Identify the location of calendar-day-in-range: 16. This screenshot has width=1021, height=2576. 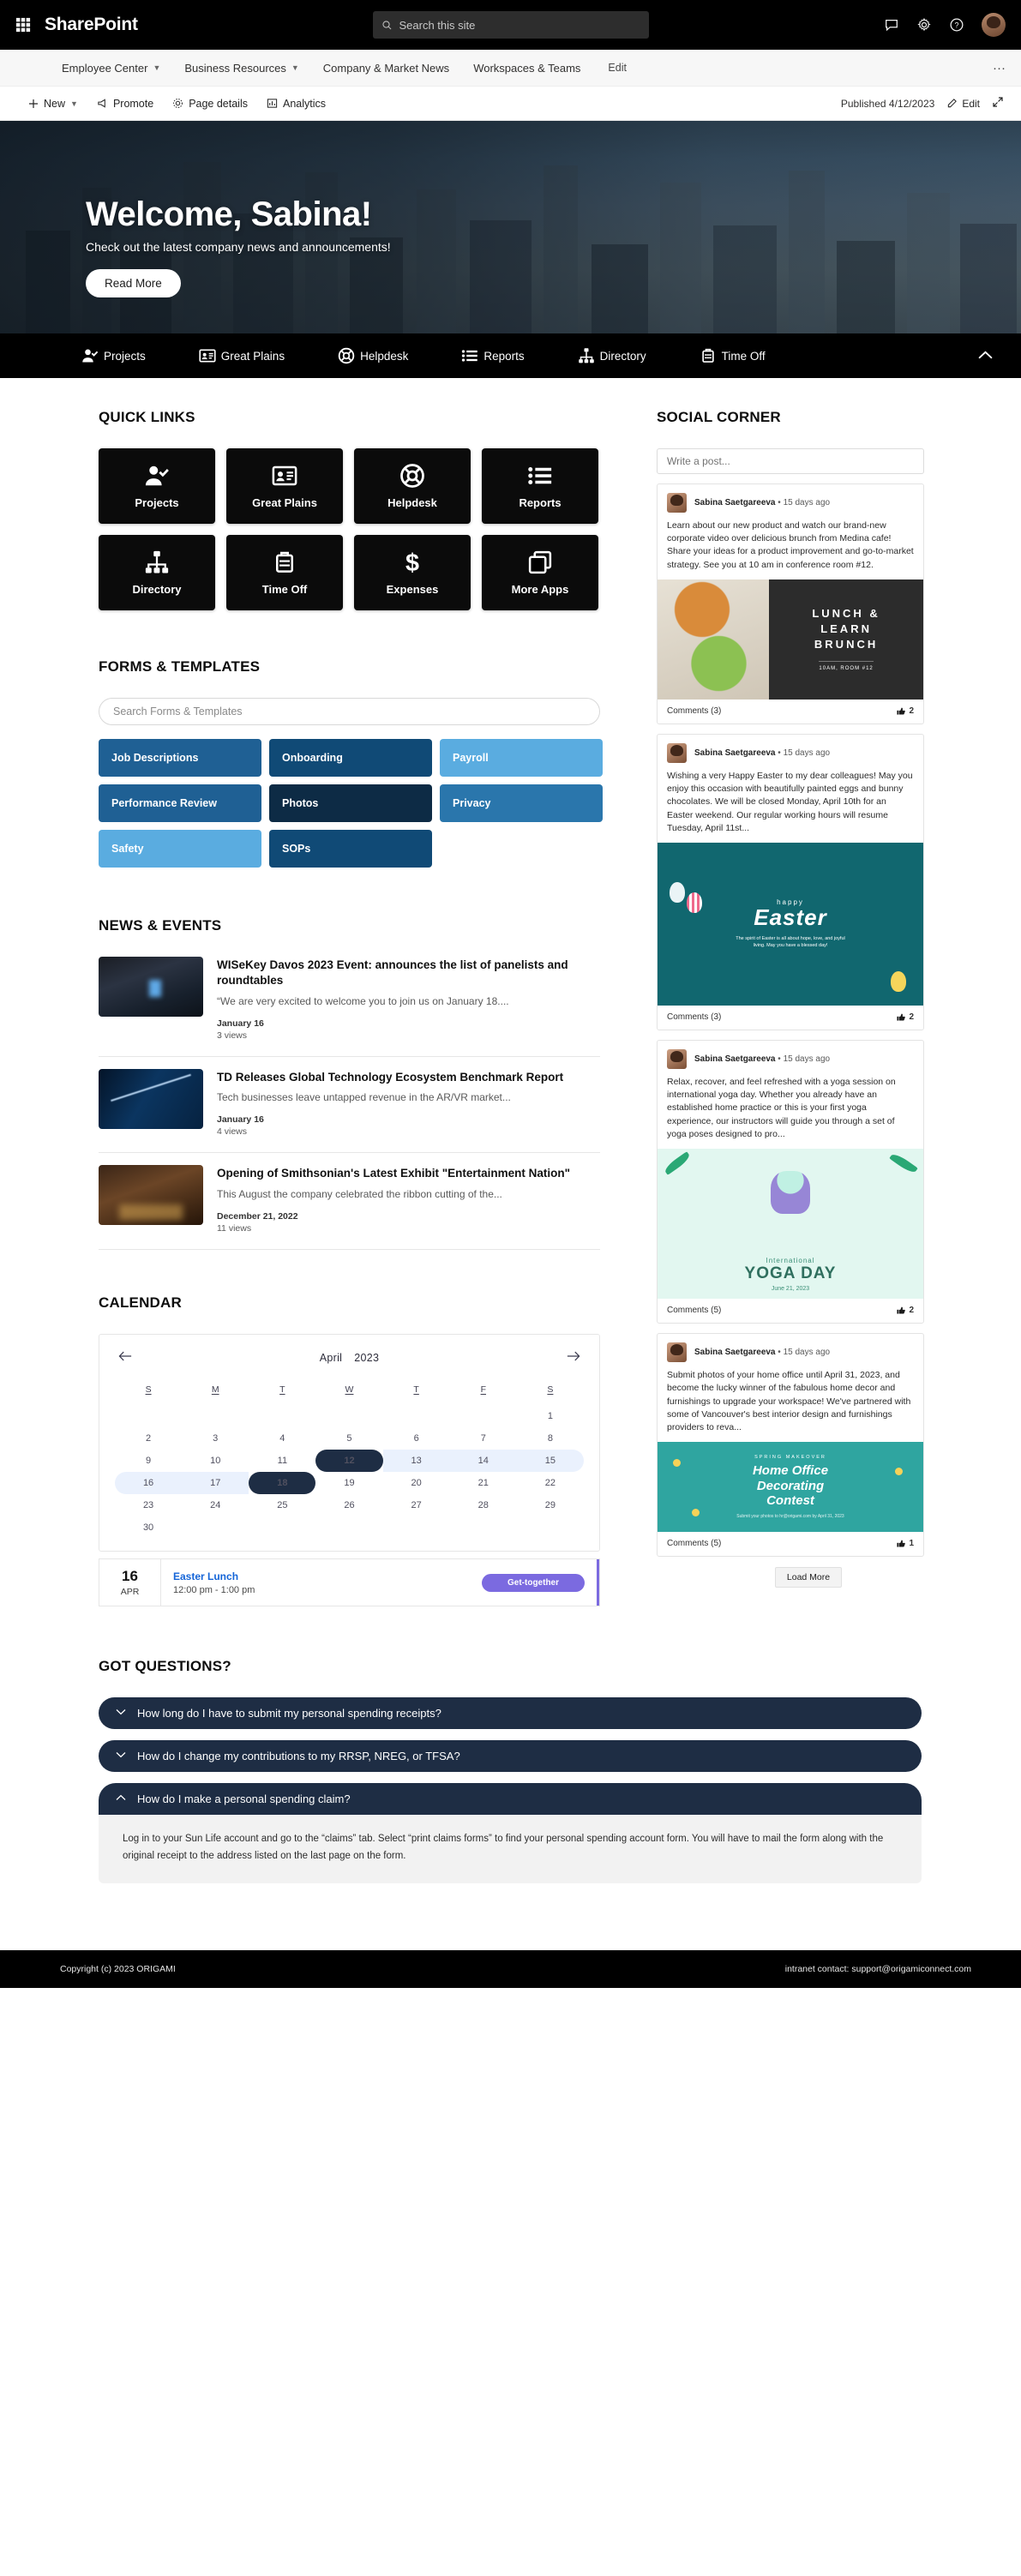
(149, 1482).